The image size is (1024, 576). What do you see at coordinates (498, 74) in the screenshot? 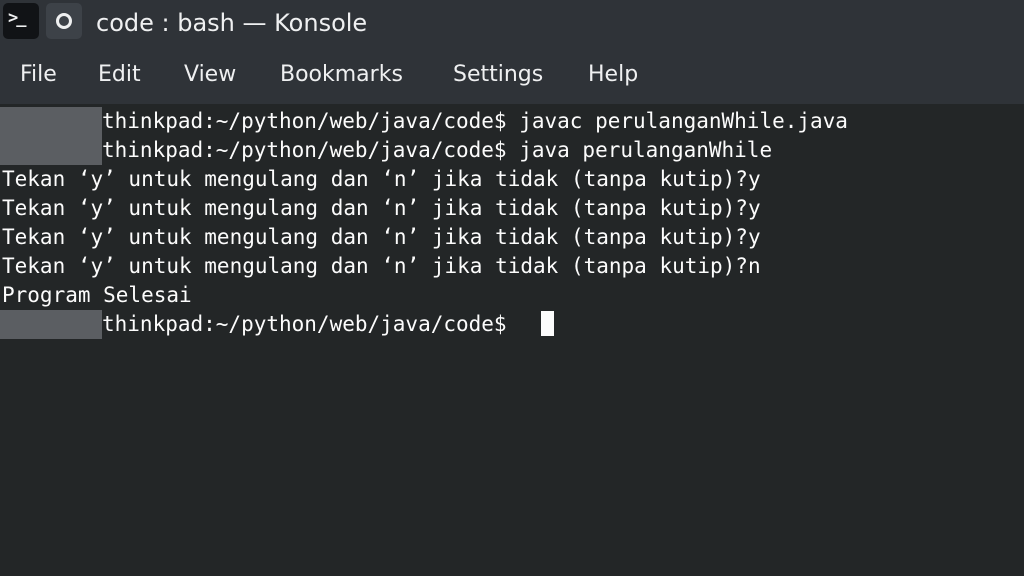
I see `menu-settings: Settings` at bounding box center [498, 74].